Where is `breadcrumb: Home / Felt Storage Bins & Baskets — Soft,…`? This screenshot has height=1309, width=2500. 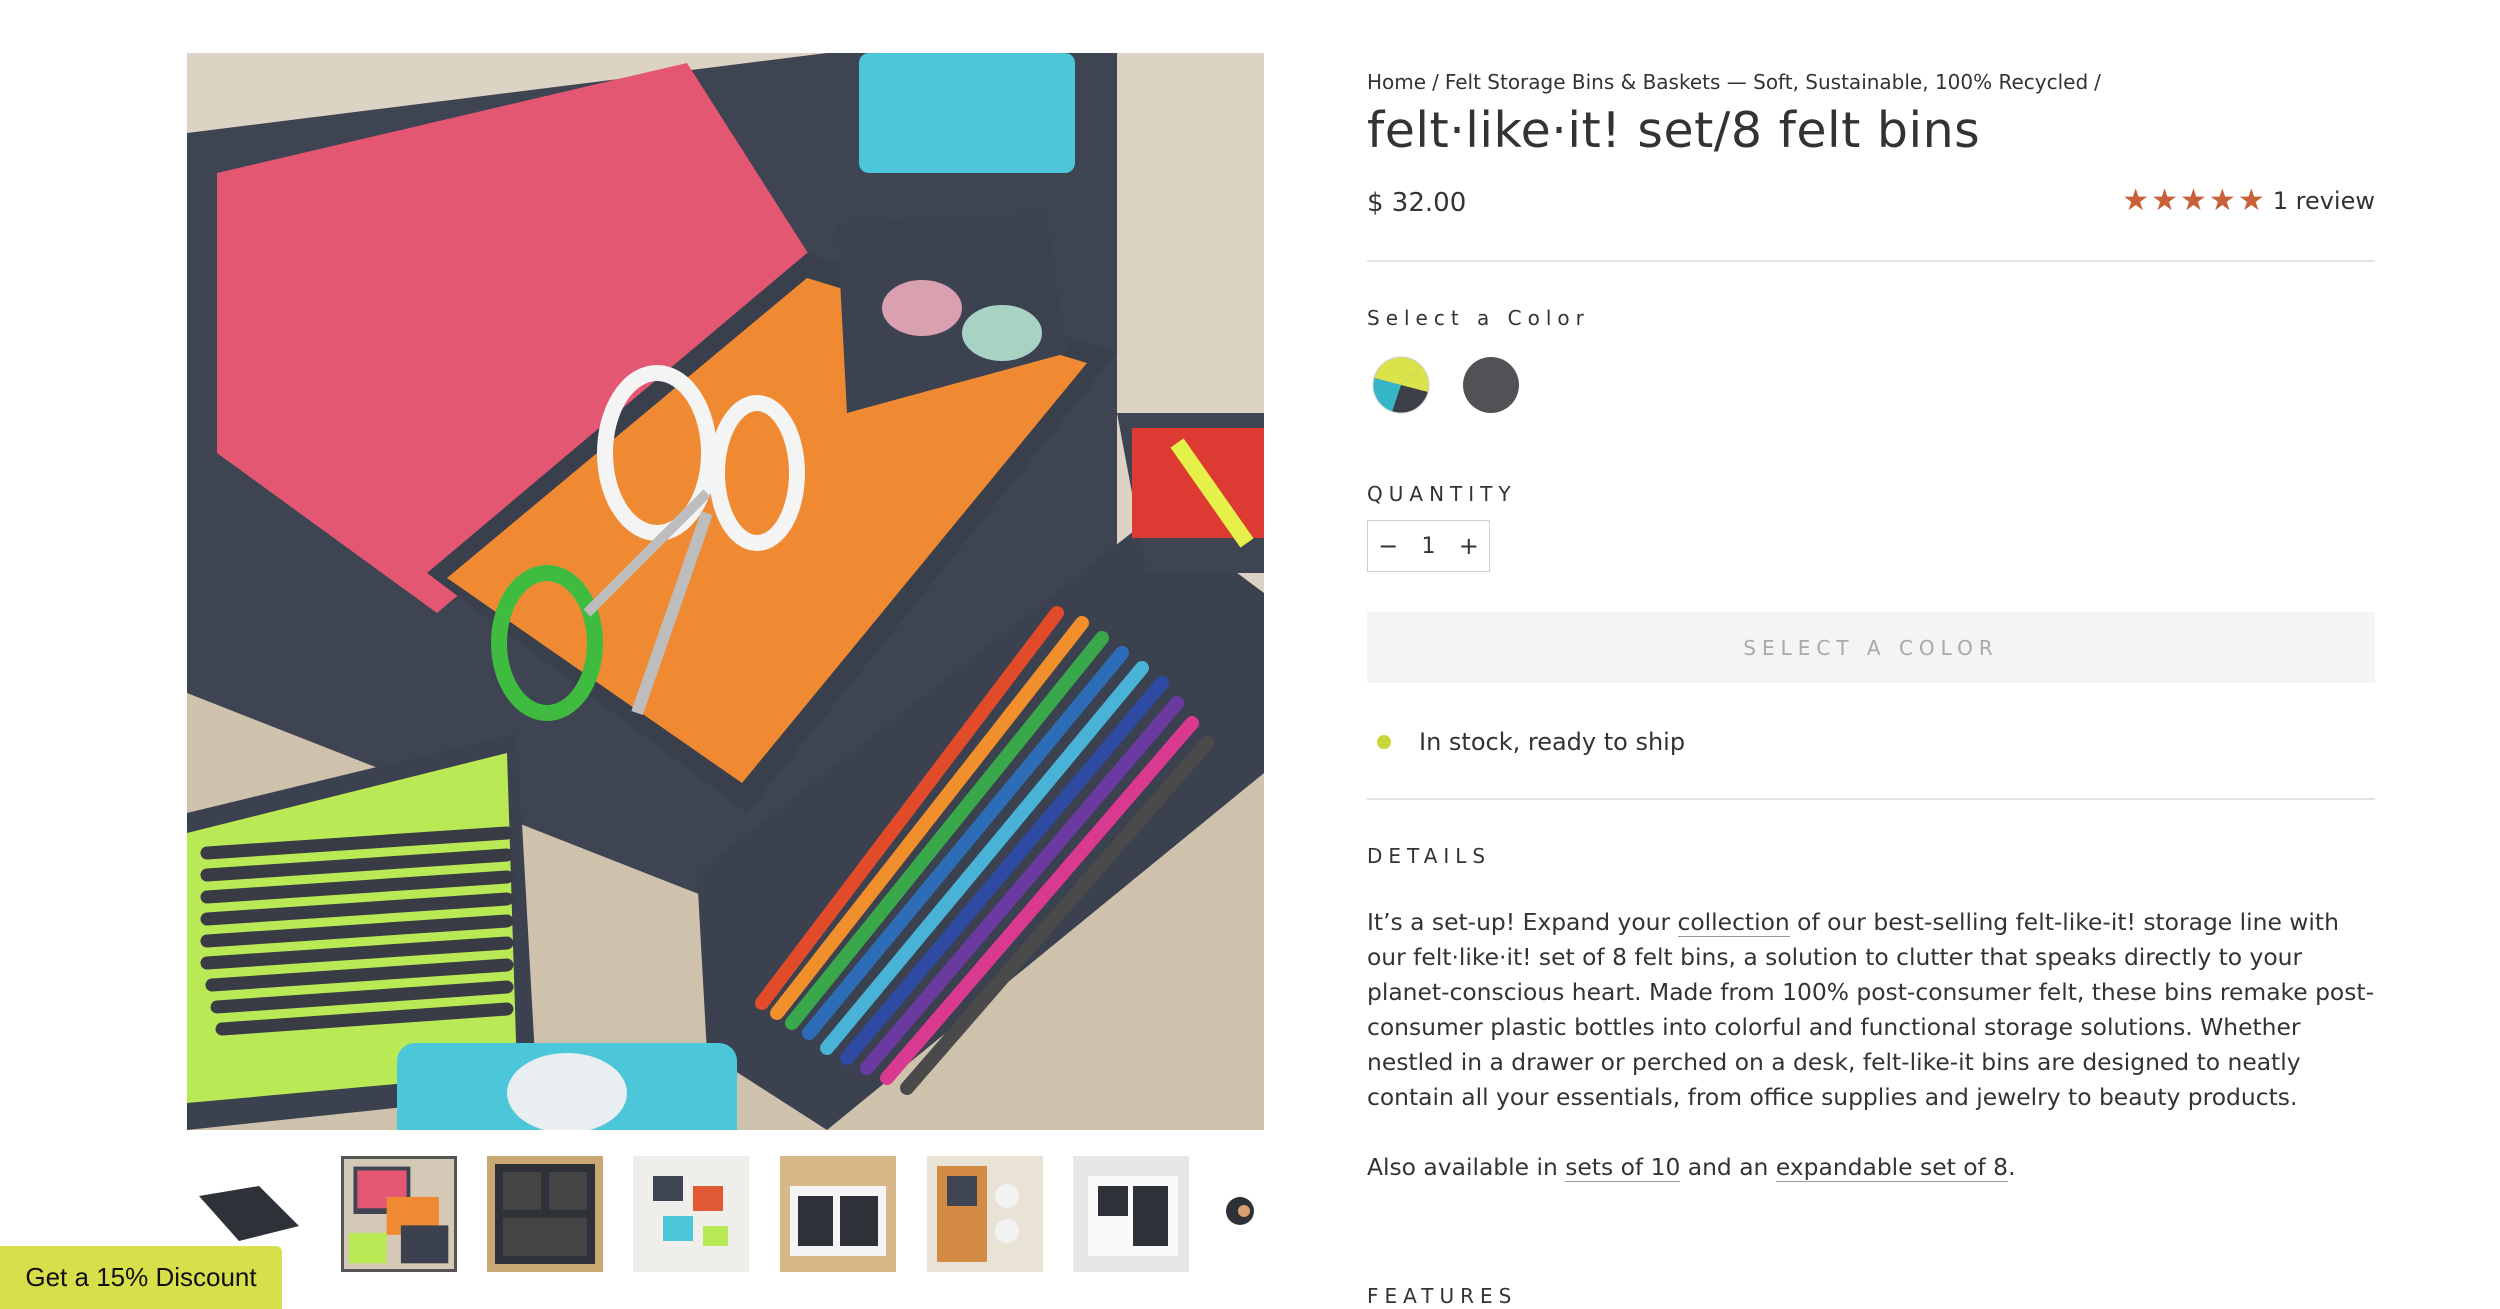 breadcrumb: Home / Felt Storage Bins & Baskets — Soft,… is located at coordinates (1737, 82).